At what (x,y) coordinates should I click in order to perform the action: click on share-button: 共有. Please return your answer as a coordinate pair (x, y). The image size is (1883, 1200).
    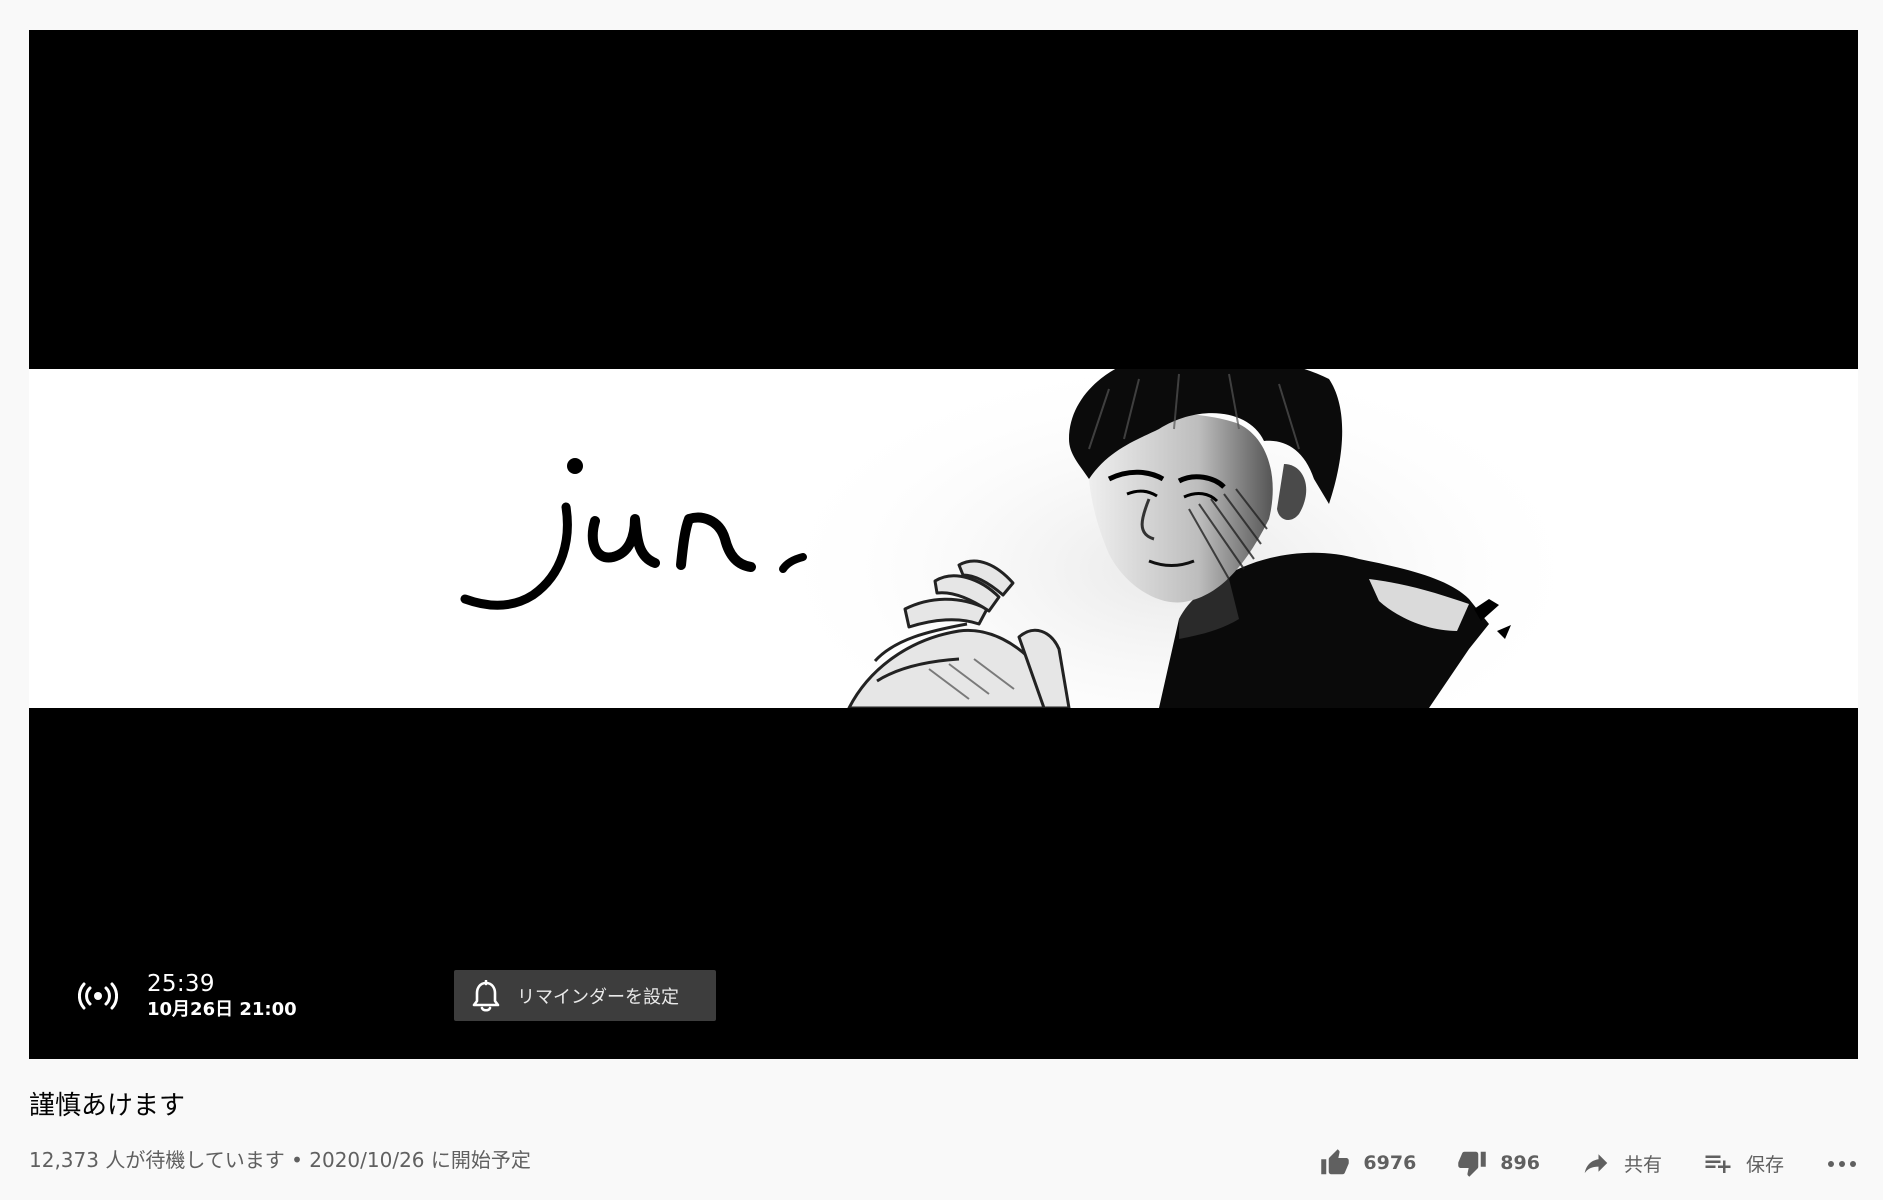
    Looking at the image, I should click on (1621, 1163).